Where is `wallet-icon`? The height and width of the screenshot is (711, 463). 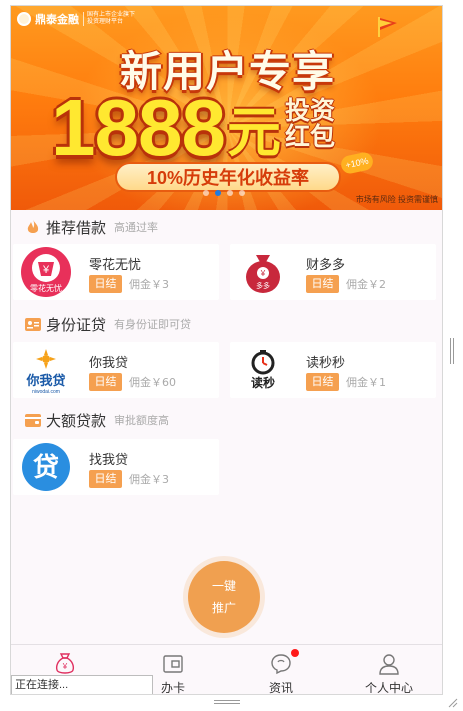 wallet-icon is located at coordinates (33, 420).